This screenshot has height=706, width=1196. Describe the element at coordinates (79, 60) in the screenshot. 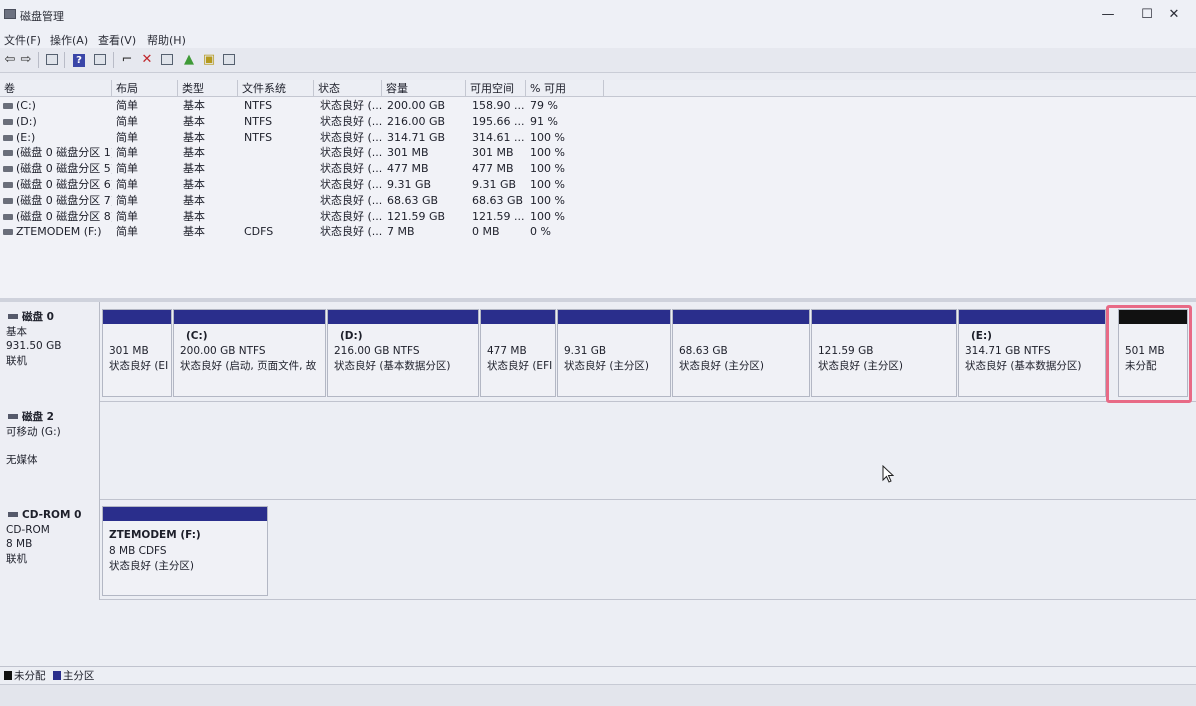

I see `help-icon: ?` at that location.